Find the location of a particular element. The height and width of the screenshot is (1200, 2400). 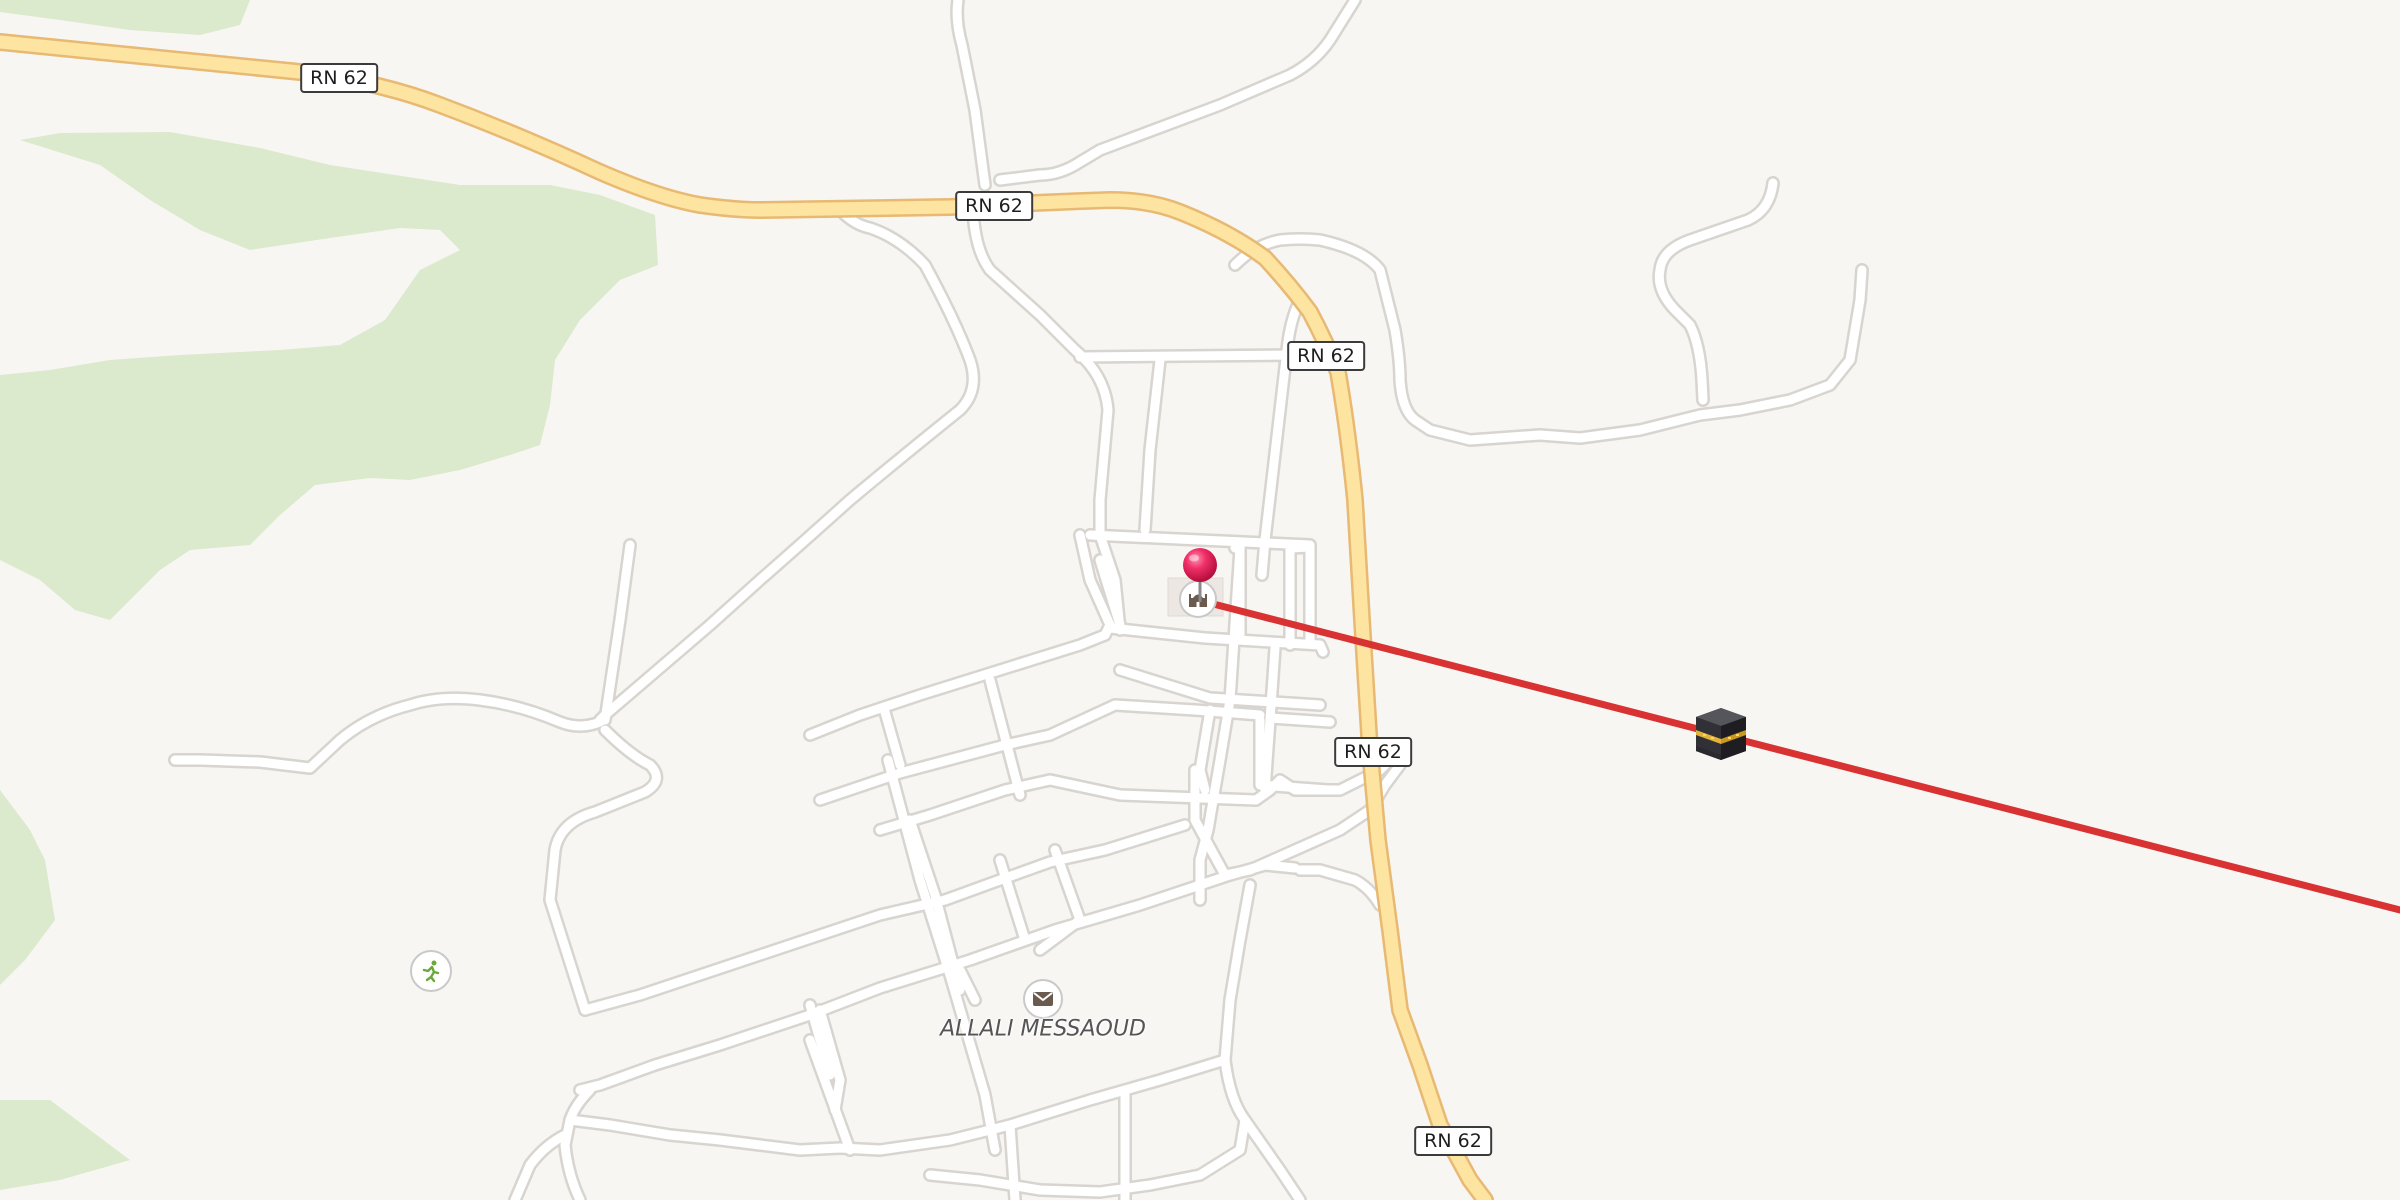

mail-icon is located at coordinates (1043, 999).